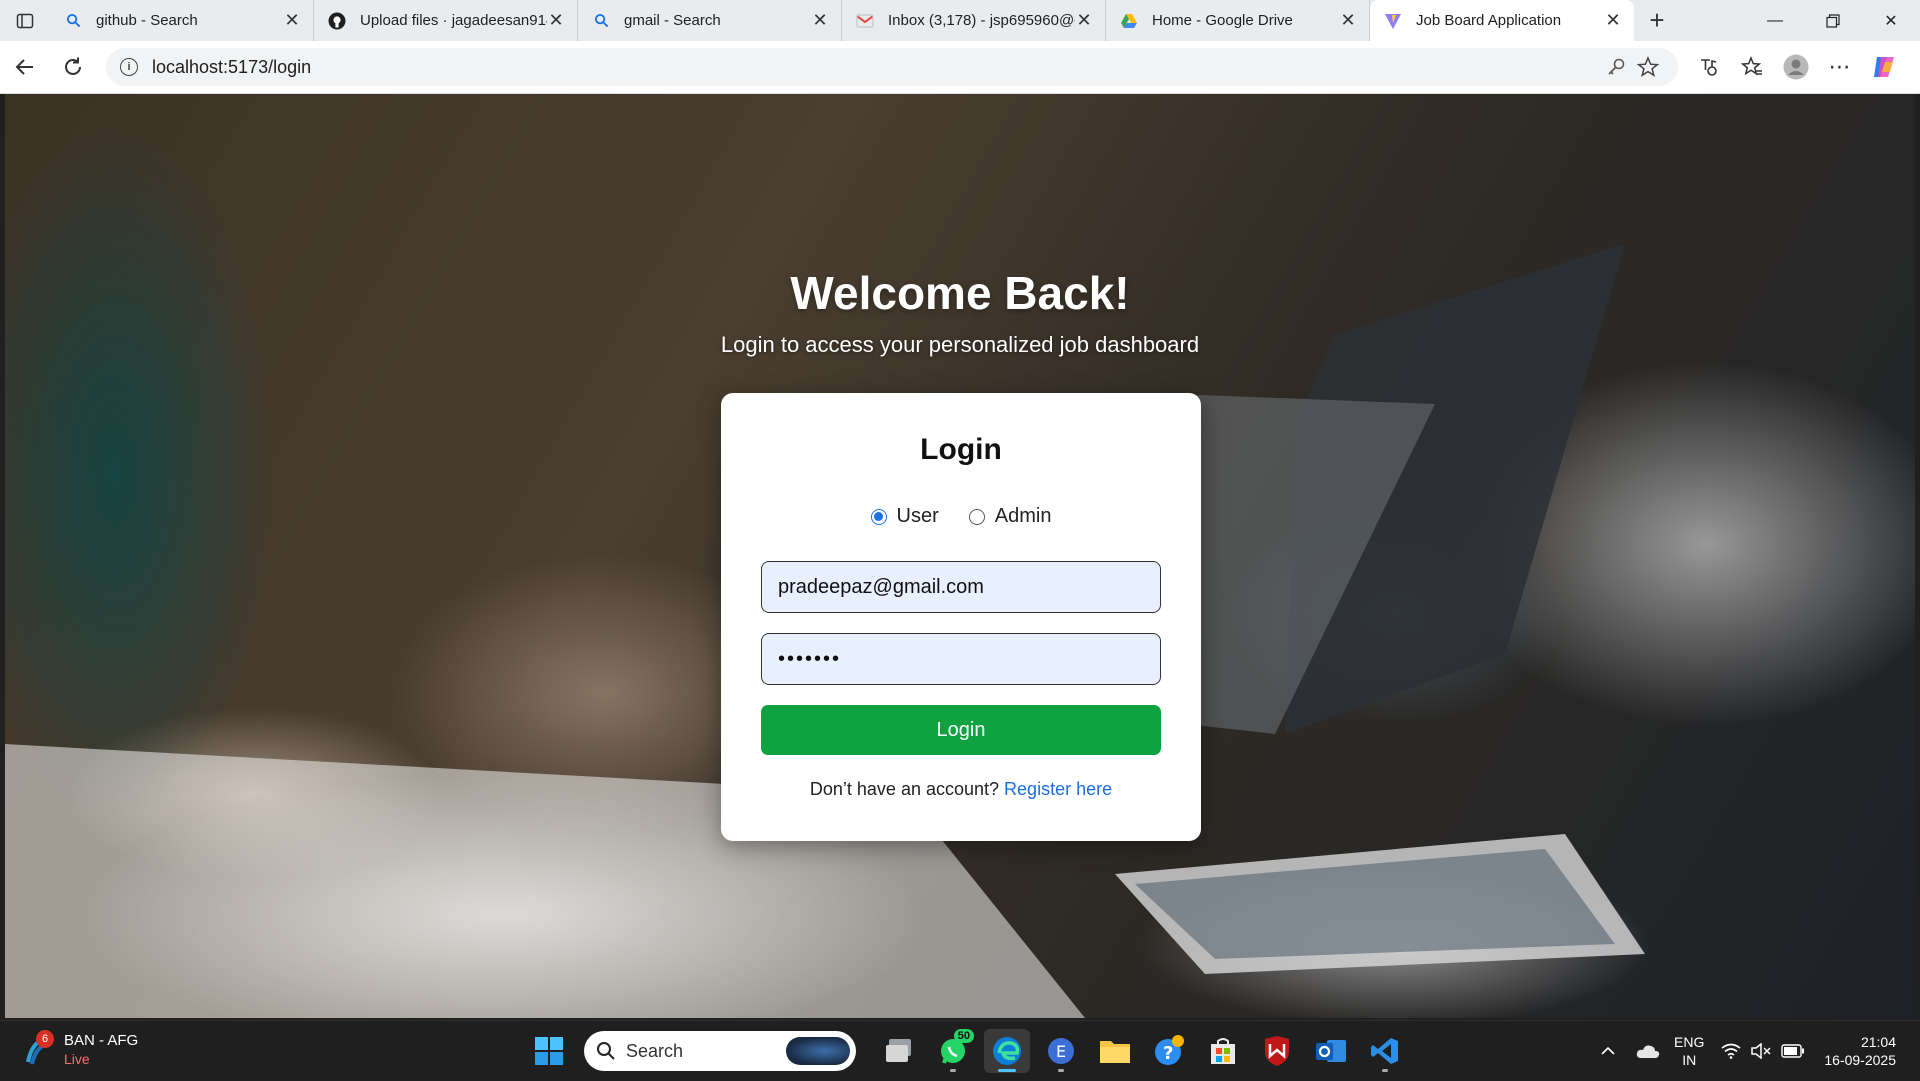 This screenshot has height=1081, width=1920. I want to click on restore-button, so click(1833, 20).